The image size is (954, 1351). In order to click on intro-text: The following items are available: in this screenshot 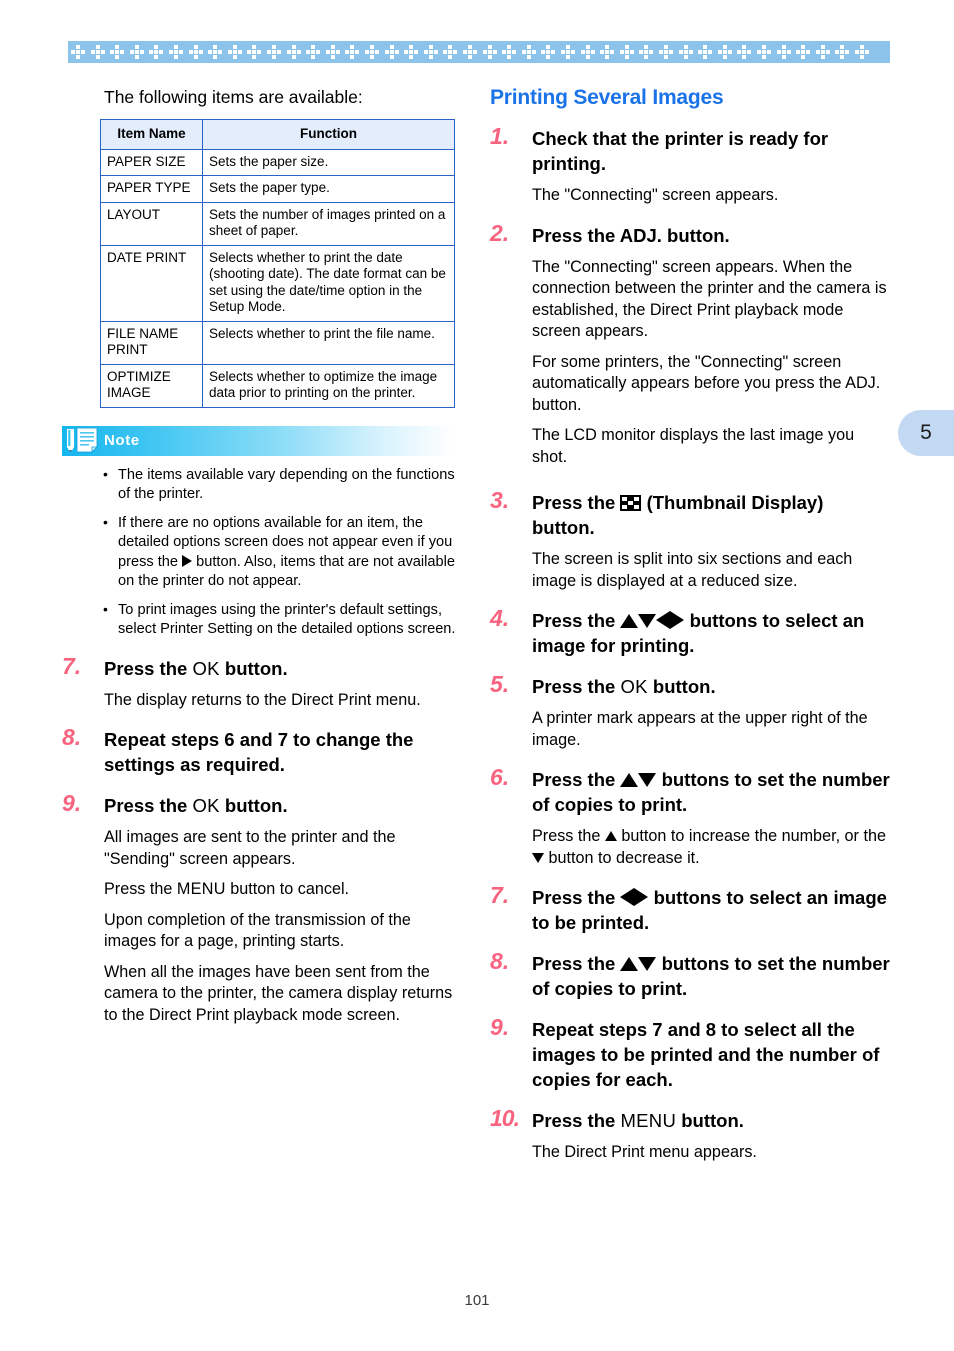, I will do `click(233, 97)`.